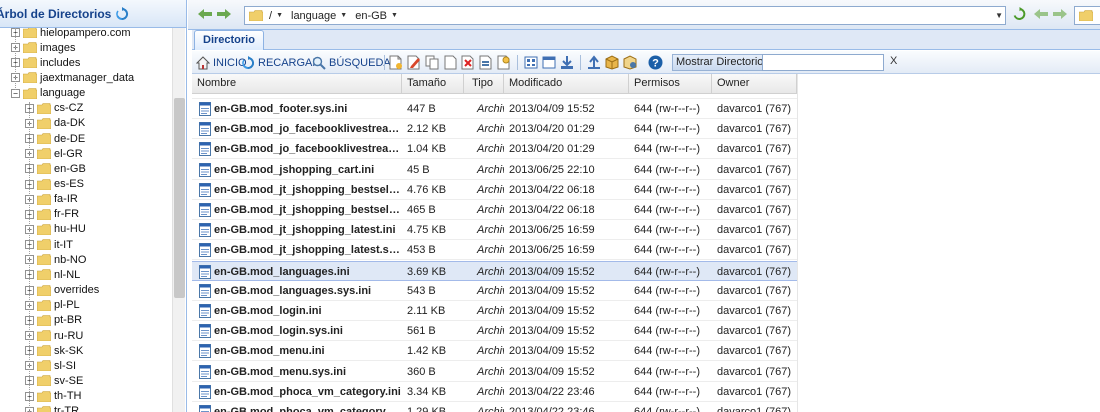  I want to click on extract-icon, so click(630, 62).